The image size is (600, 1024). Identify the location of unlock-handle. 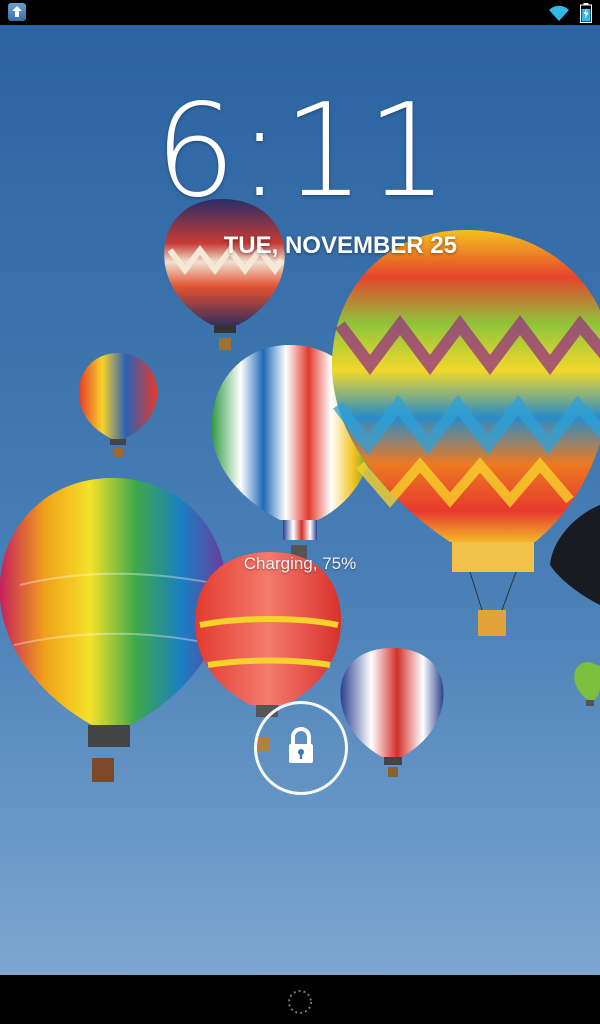
(301, 748).